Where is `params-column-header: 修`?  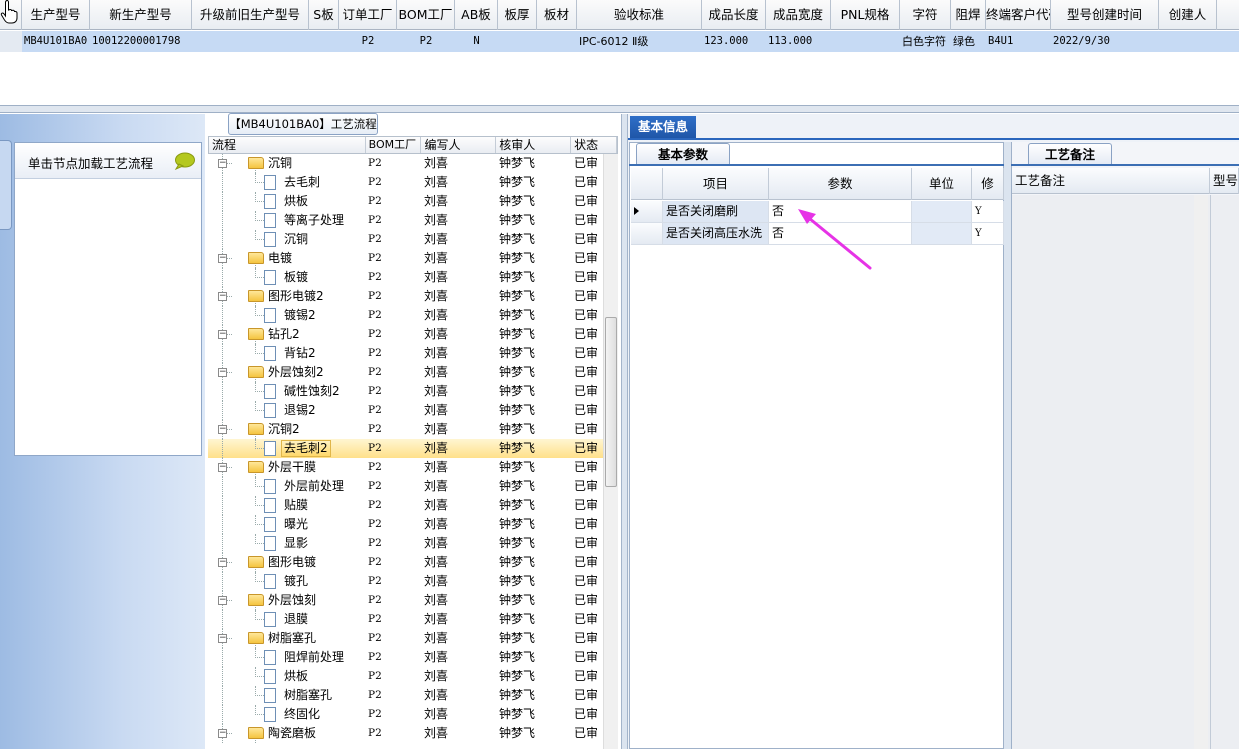
params-column-header: 修 is located at coordinates (988, 184).